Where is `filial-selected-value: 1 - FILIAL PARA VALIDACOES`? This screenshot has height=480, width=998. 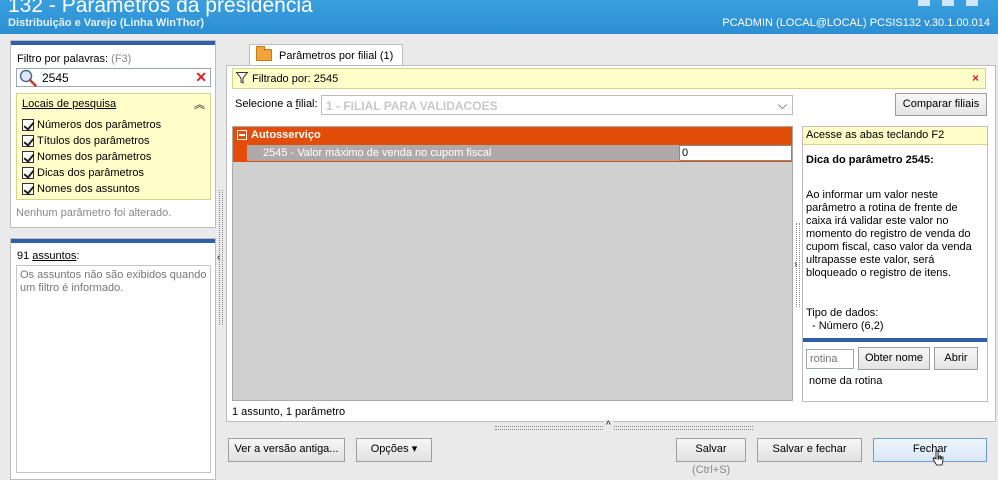
filial-selected-value: 1 - FILIAL PARA VALIDACOES is located at coordinates (412, 106).